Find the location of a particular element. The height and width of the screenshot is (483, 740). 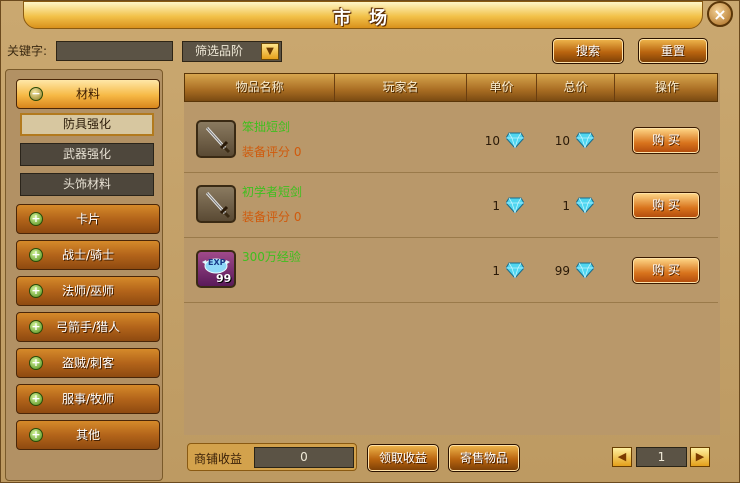

title-bar: 市 场 is located at coordinates (363, 15).